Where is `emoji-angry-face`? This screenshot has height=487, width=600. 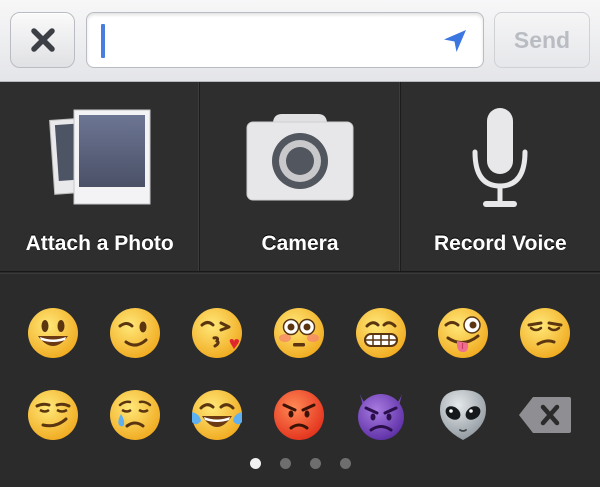 emoji-angry-face is located at coordinates (299, 415).